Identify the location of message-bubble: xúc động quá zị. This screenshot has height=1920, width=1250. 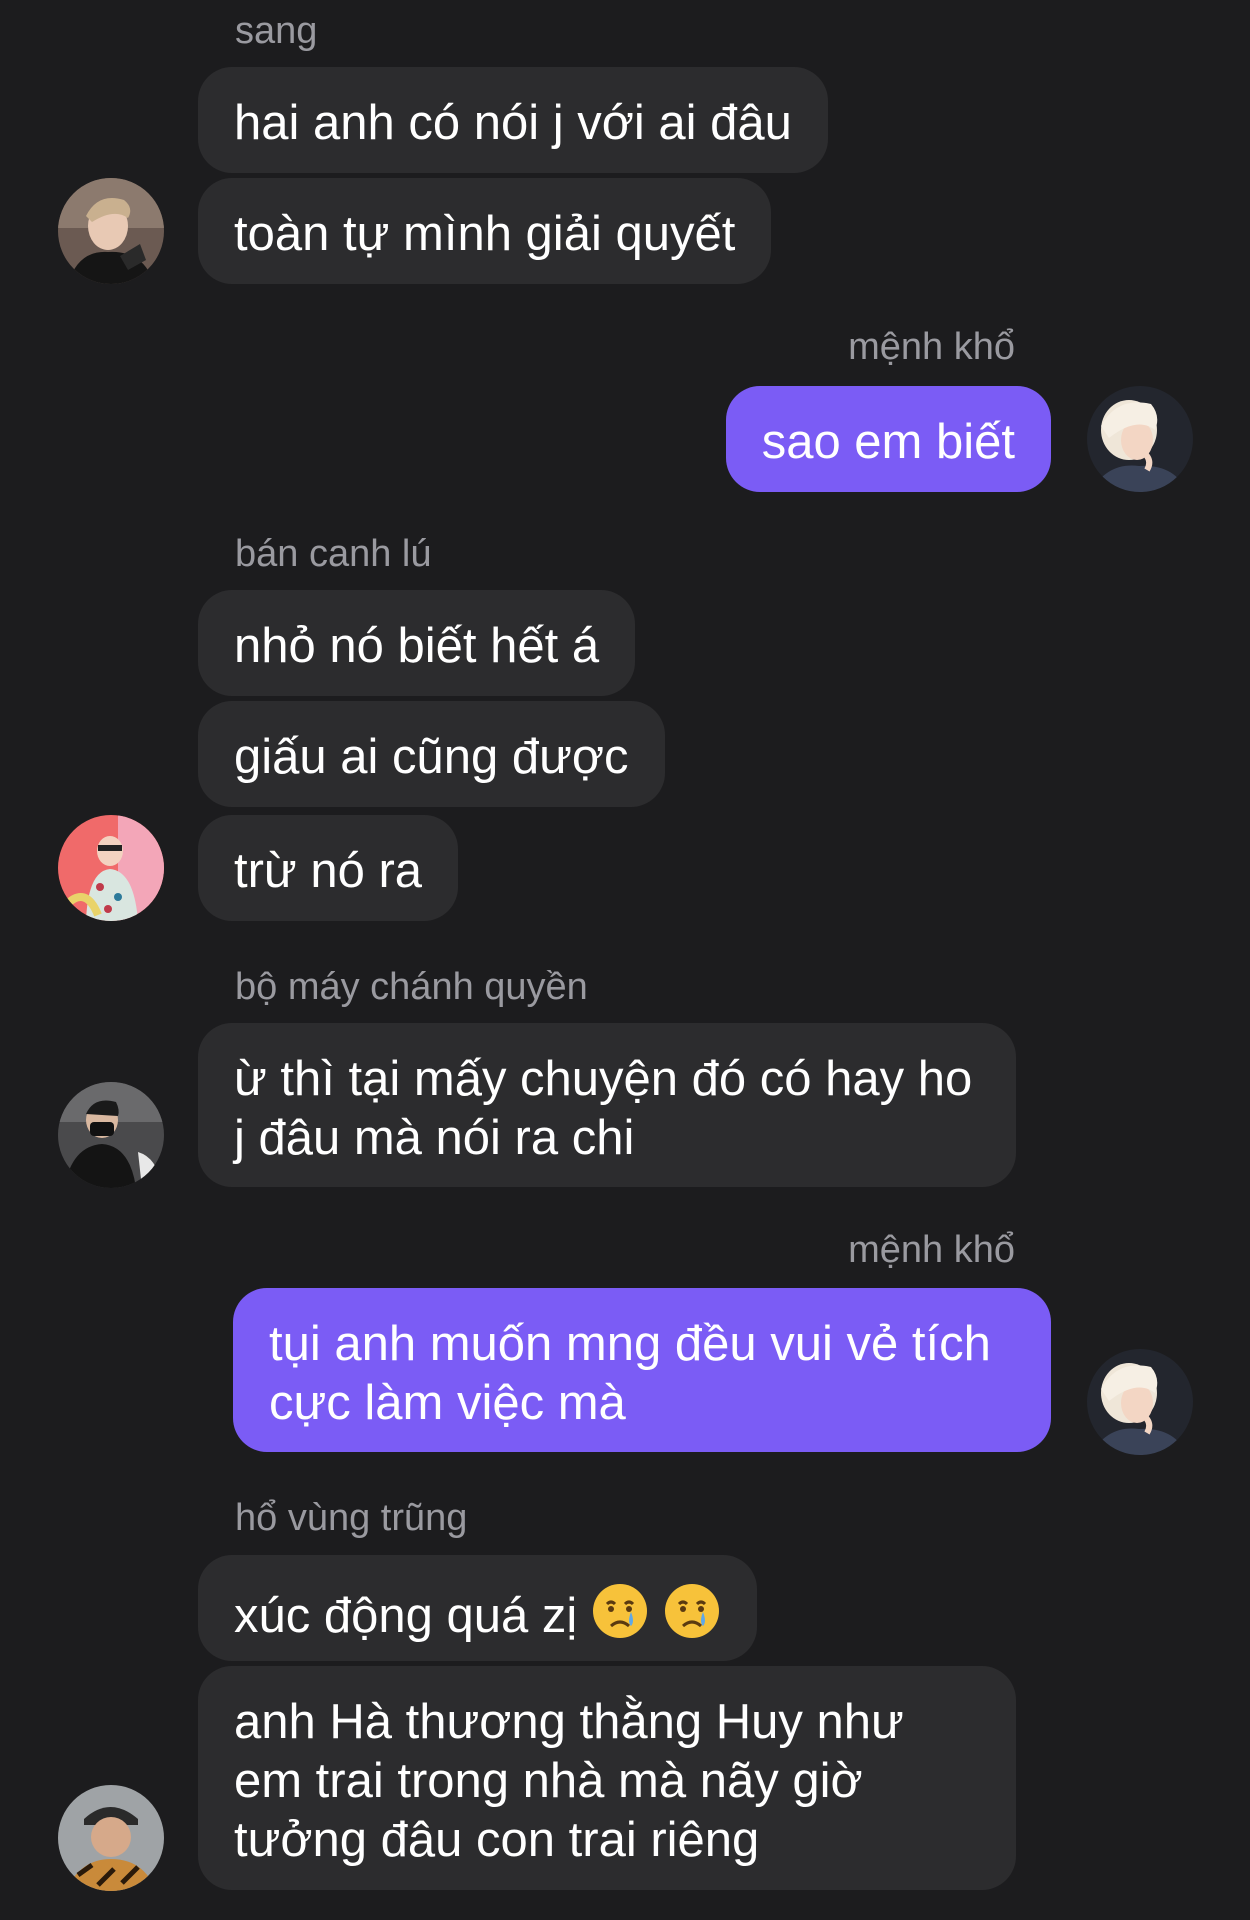
(477, 1608).